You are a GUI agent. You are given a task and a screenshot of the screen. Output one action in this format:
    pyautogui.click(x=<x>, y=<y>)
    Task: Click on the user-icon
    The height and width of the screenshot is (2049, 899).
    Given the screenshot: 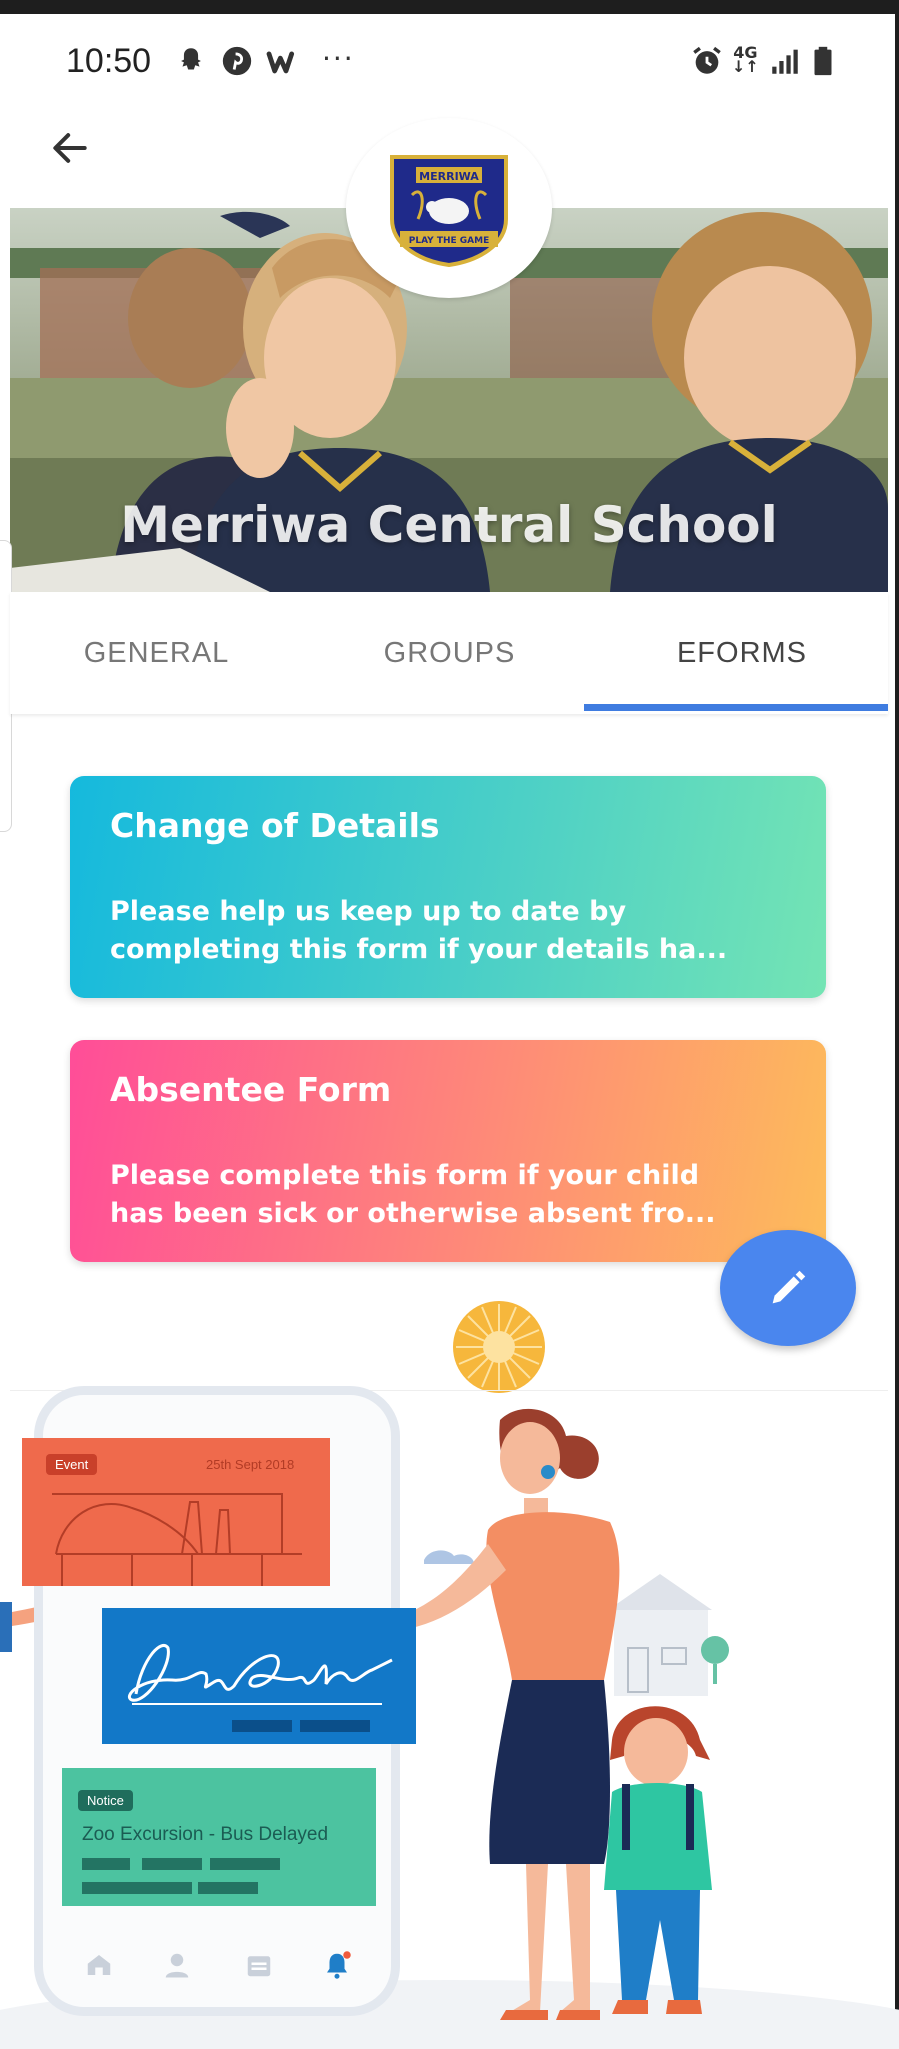 What is the action you would take?
    pyautogui.click(x=177, y=1965)
    